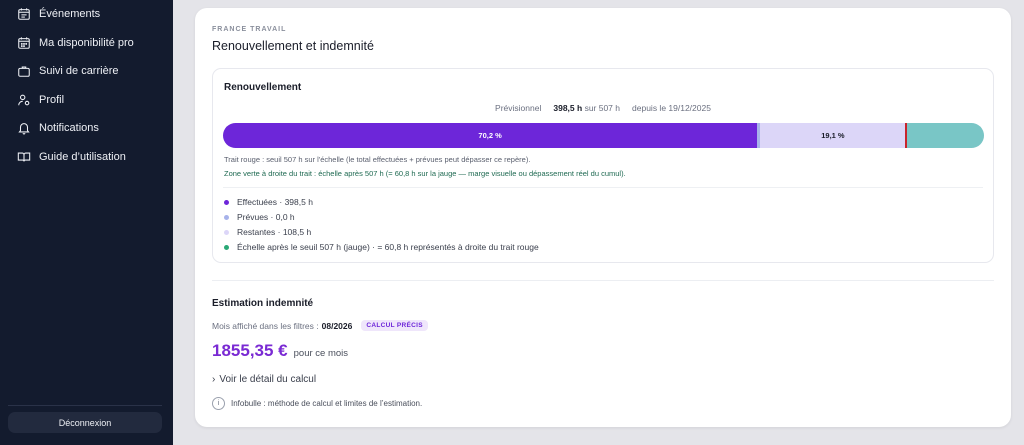 Image resolution: width=1024 pixels, height=445 pixels. What do you see at coordinates (268, 379) in the screenshot?
I see `calc-detail-label: Voir le détail du calcul` at bounding box center [268, 379].